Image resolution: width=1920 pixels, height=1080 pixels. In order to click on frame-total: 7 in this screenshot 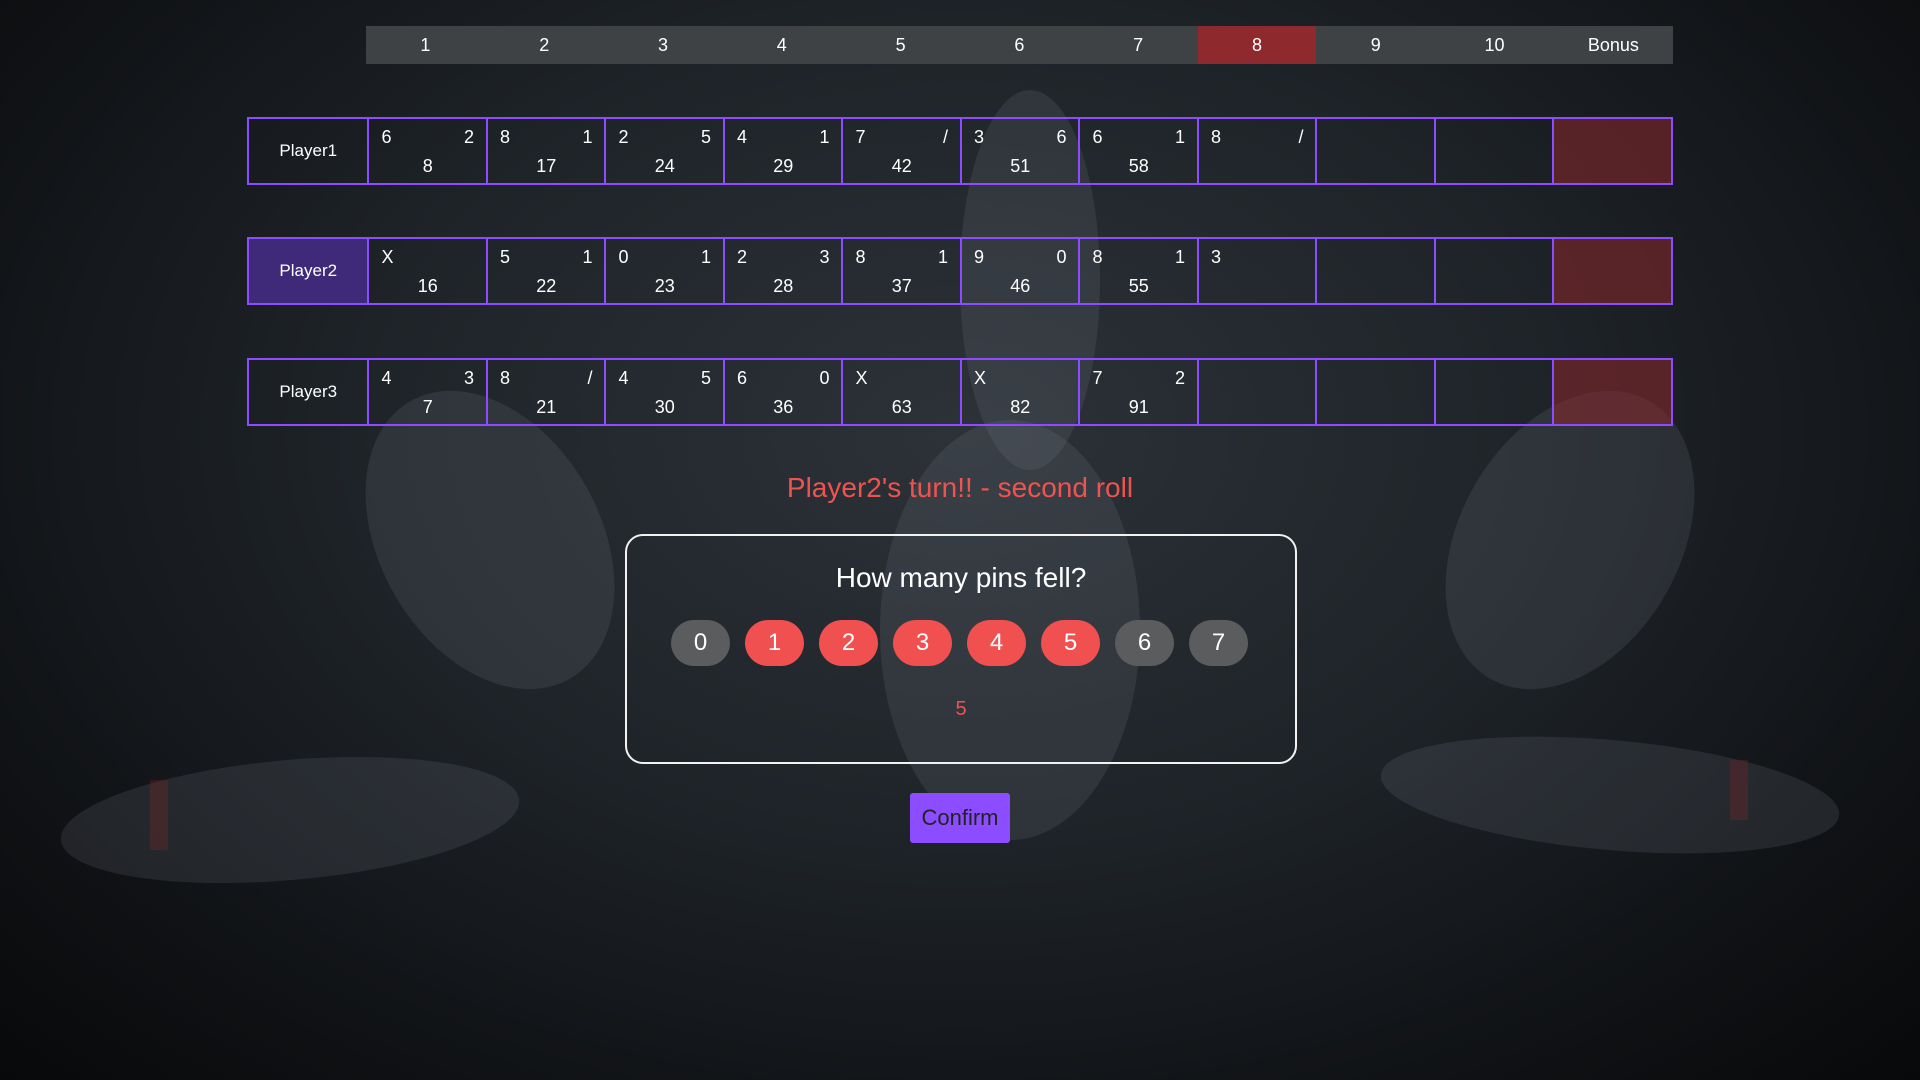, I will do `click(427, 407)`.